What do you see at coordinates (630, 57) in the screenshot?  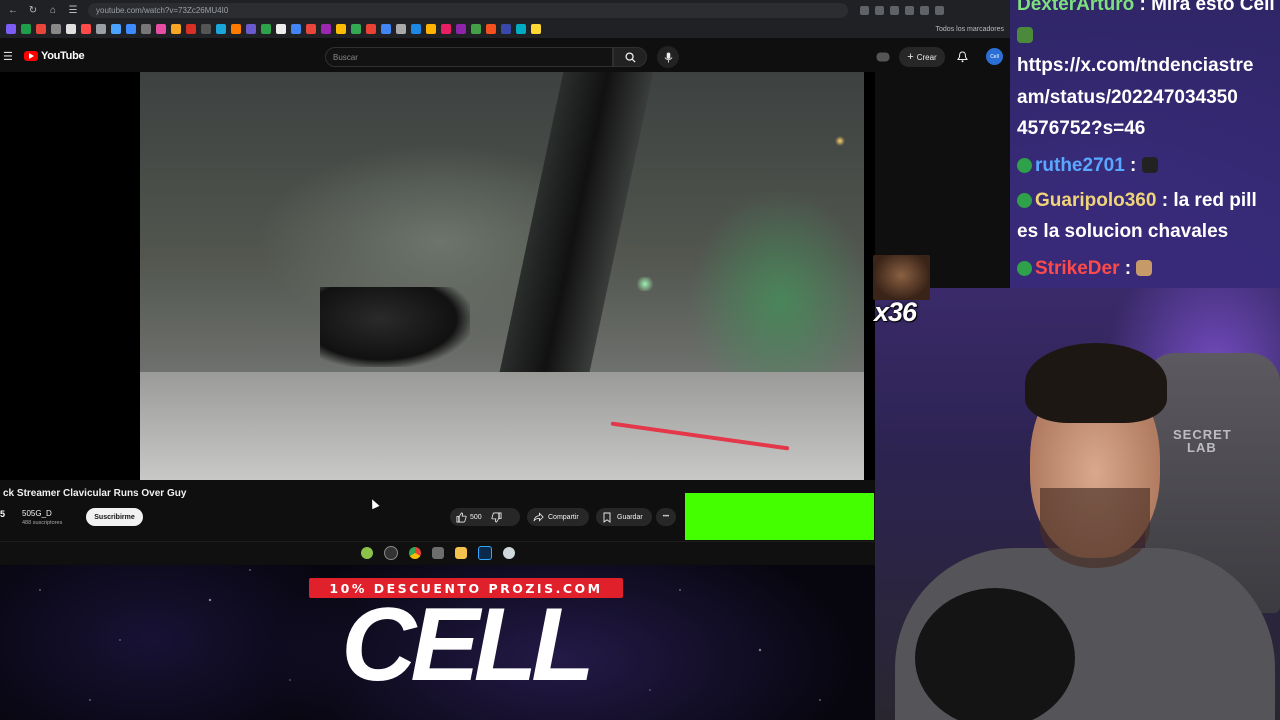 I see `search-button` at bounding box center [630, 57].